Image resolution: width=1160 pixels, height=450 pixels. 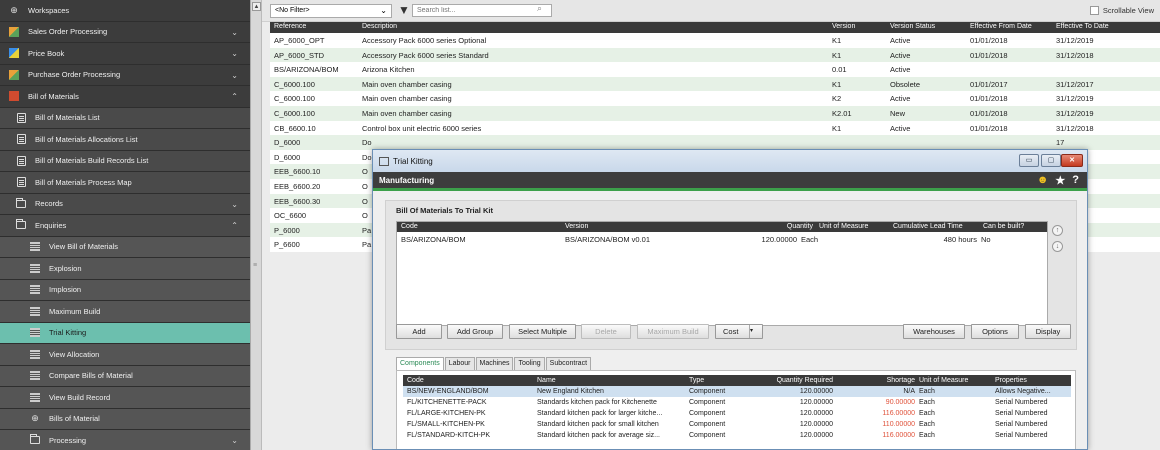 I want to click on feedback-smiley-icon: ☻, so click(x=1043, y=180).